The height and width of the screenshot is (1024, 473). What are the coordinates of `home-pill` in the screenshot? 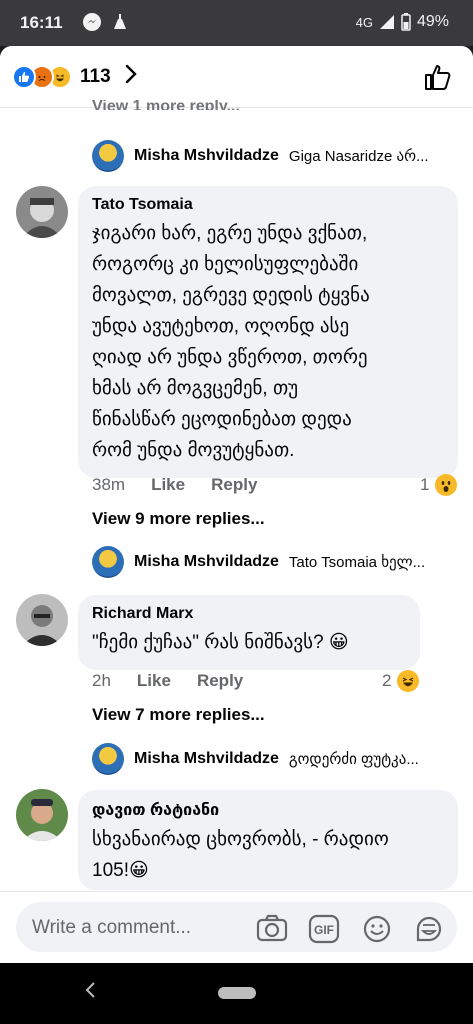 It's located at (237, 993).